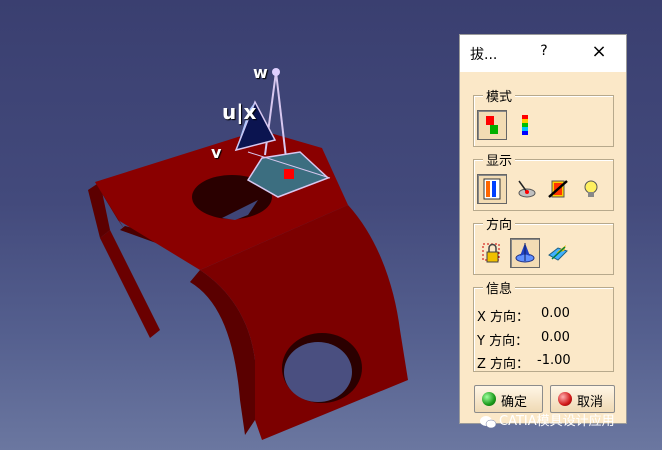 Image resolution: width=662 pixels, height=450 pixels. What do you see at coordinates (554, 360) in the screenshot?
I see `z-direction-value: -1.00` at bounding box center [554, 360].